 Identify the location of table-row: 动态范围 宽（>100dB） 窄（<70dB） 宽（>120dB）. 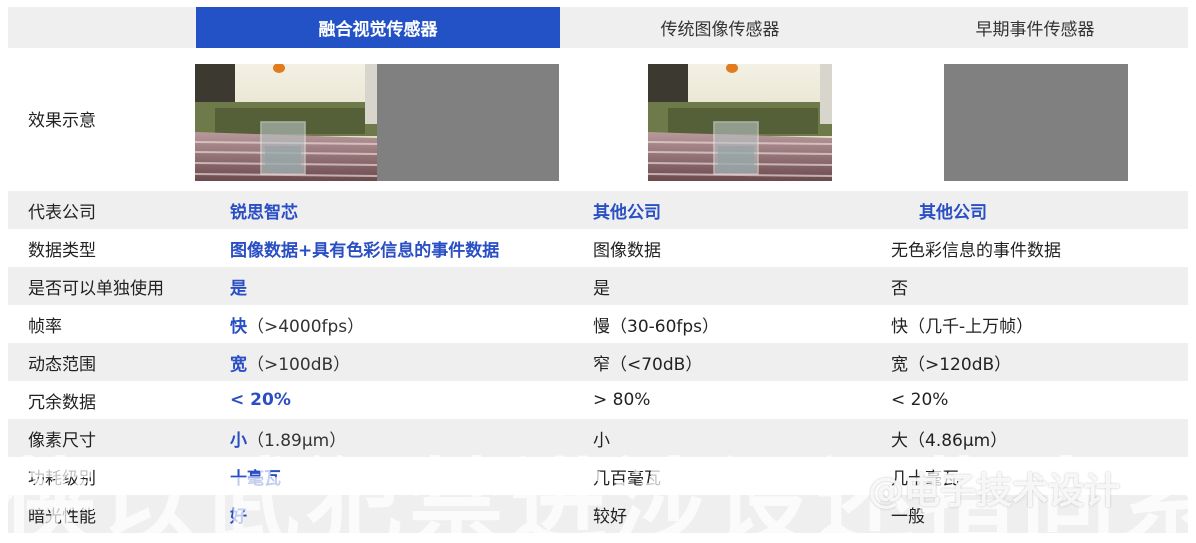
(598, 362).